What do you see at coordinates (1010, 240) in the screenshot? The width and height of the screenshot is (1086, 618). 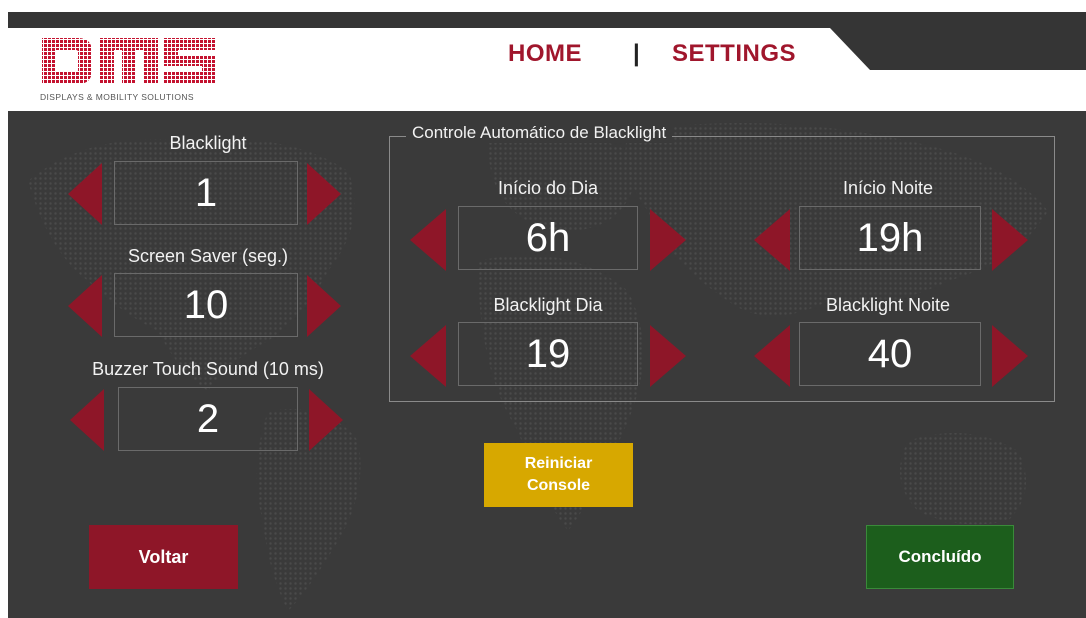 I see `inicio-noite-increment-button` at bounding box center [1010, 240].